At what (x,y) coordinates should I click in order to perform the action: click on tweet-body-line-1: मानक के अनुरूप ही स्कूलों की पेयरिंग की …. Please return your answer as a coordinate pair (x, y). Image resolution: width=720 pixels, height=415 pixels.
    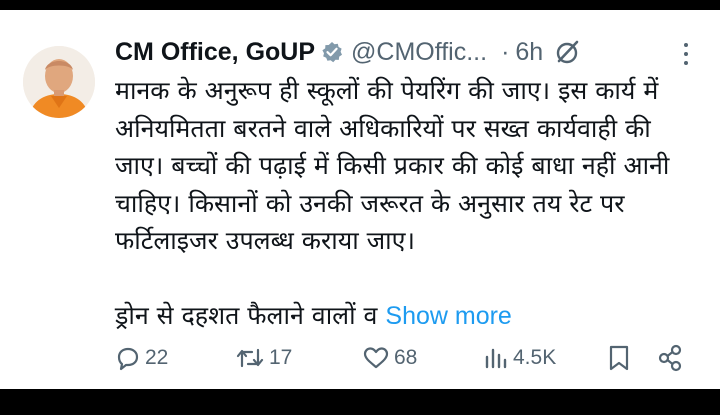
    Looking at the image, I should click on (387, 90).